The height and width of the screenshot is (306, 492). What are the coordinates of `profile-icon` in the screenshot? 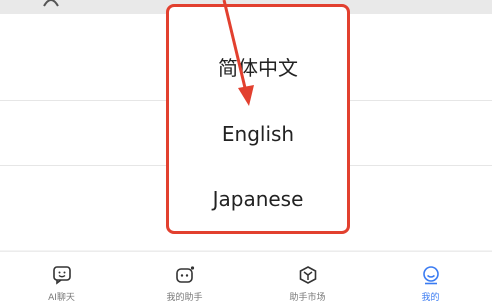 It's located at (431, 275).